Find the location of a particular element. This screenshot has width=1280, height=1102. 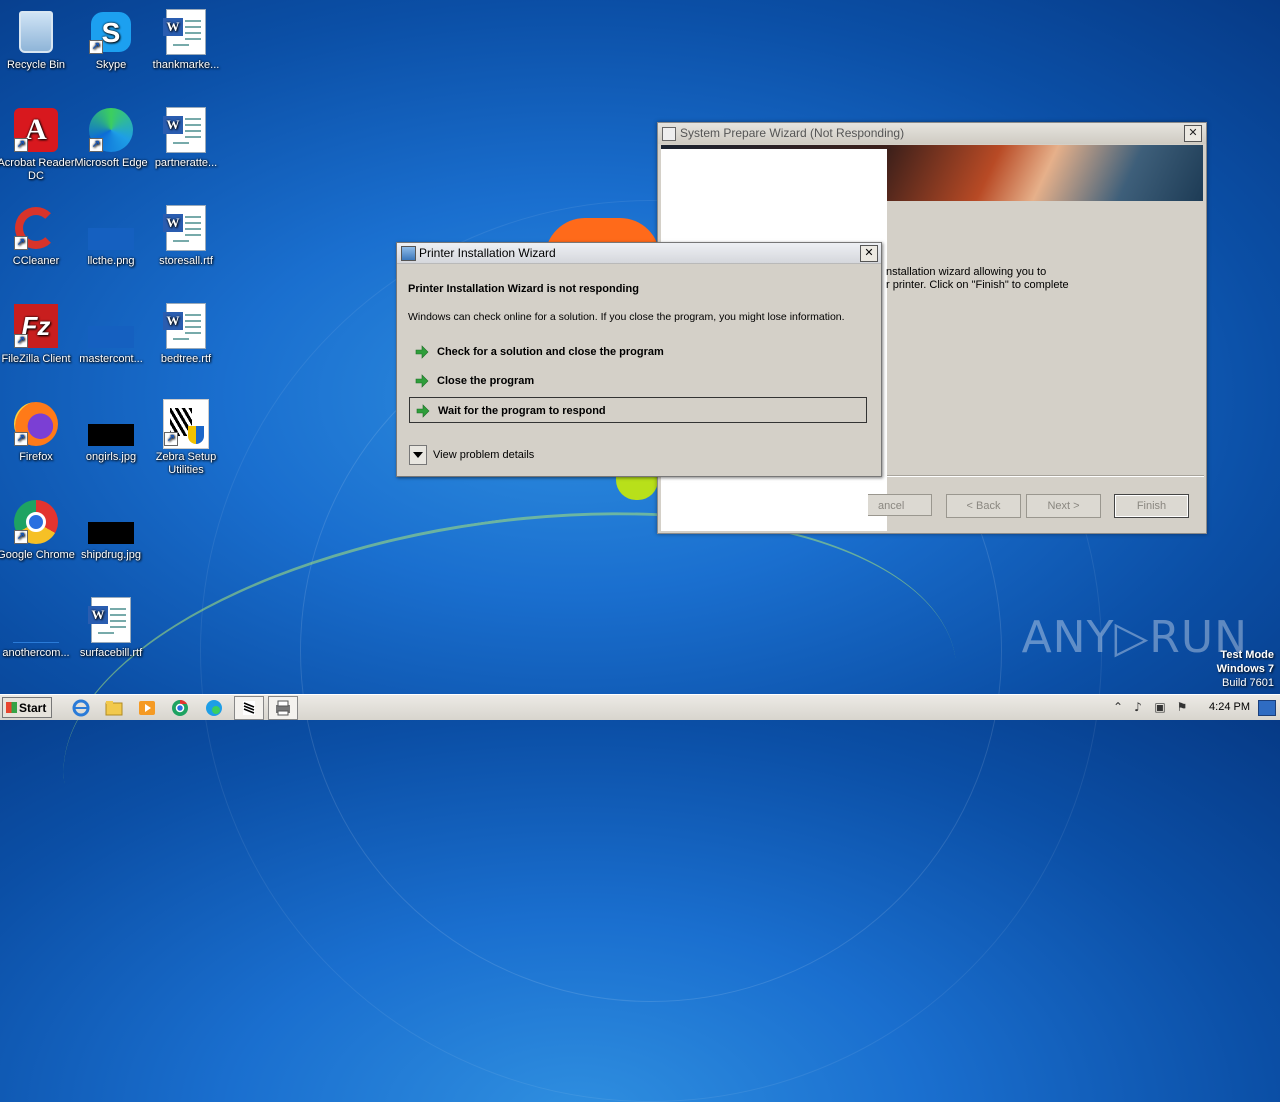

desktop-icon-label: bedtree.rtf is located at coordinates (186, 359).